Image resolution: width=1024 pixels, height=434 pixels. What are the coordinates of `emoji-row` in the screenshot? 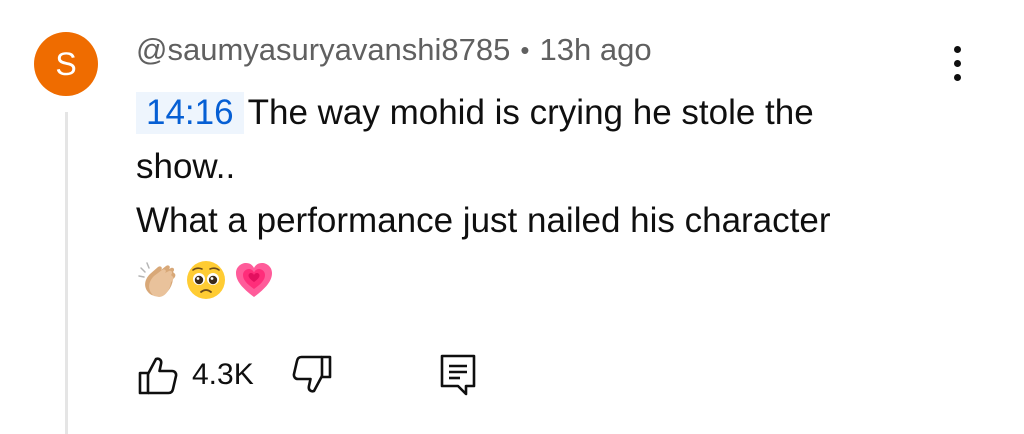 It's located at (206, 280).